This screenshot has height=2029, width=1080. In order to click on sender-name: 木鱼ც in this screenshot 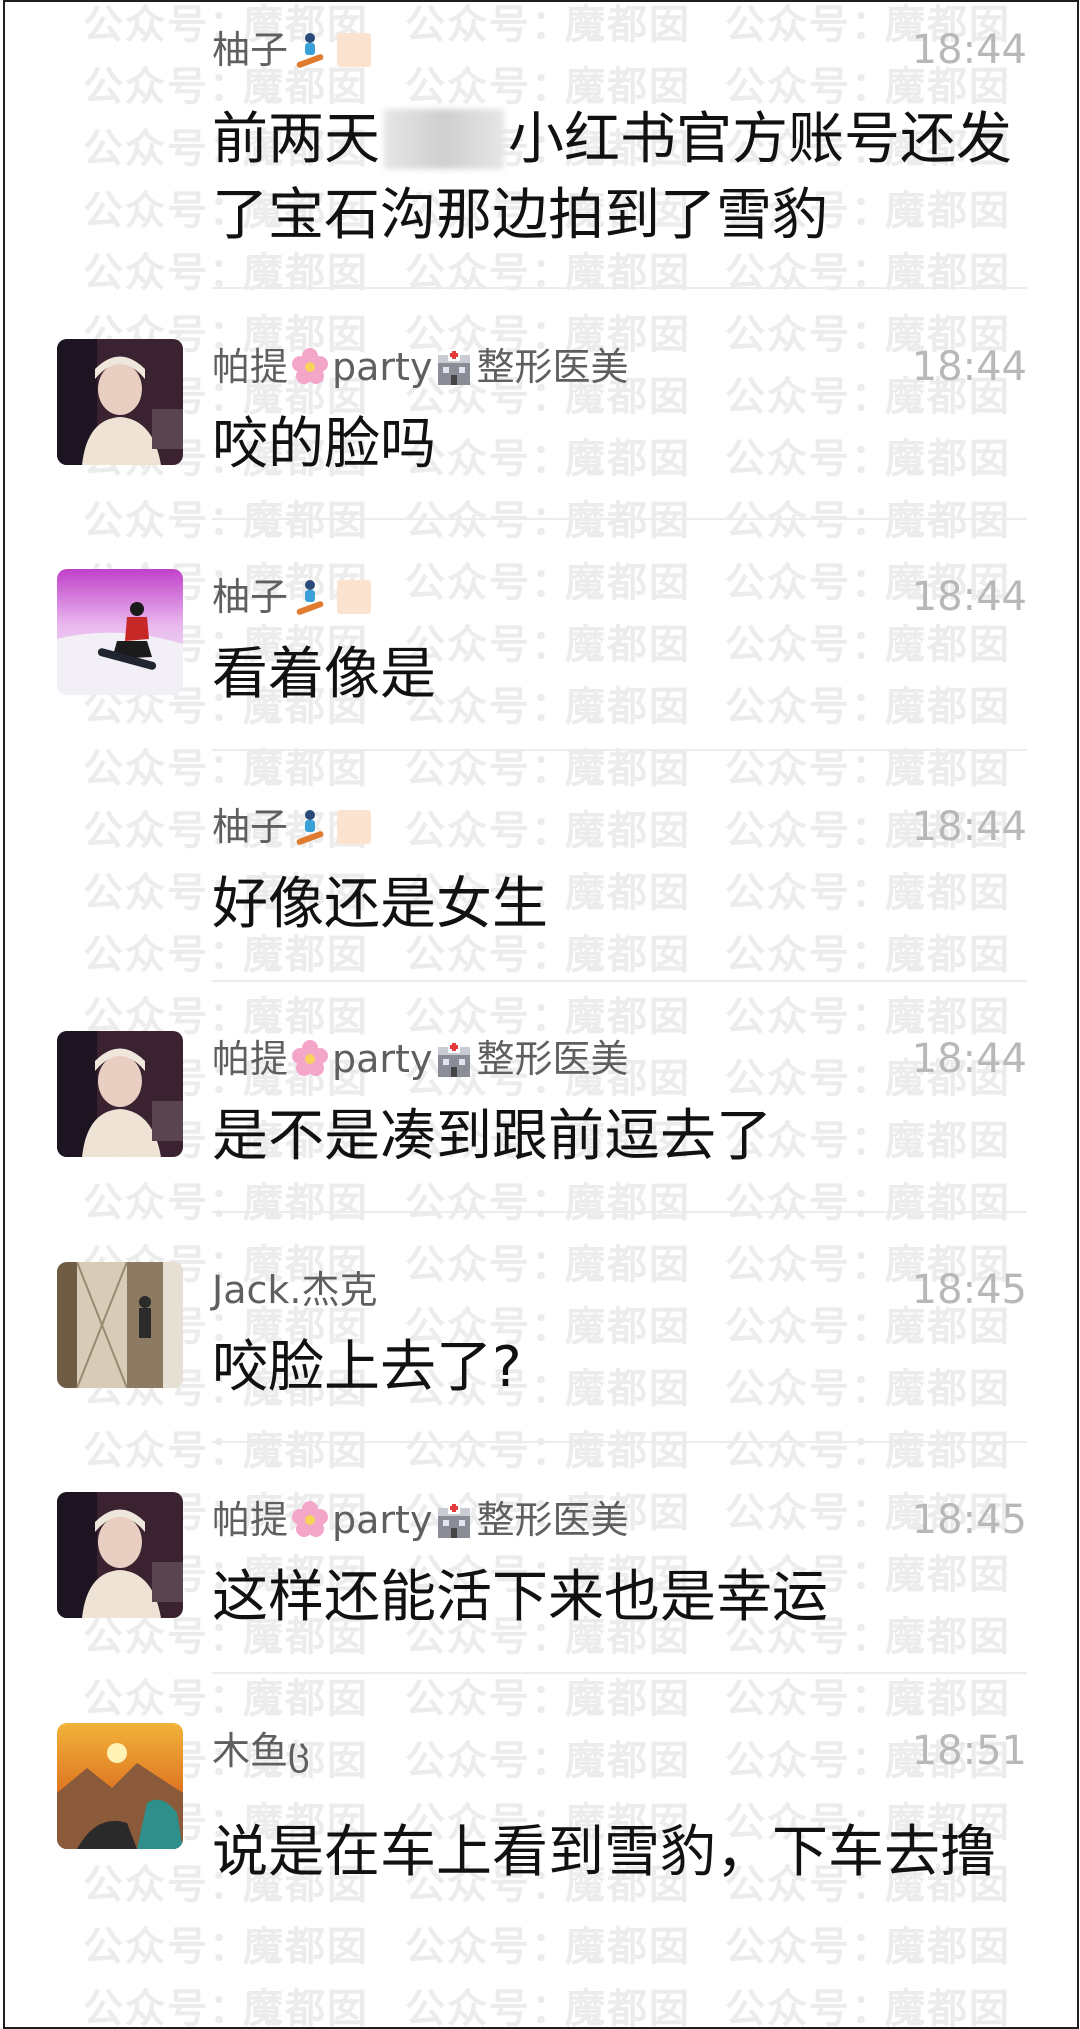, I will do `click(261, 1751)`.